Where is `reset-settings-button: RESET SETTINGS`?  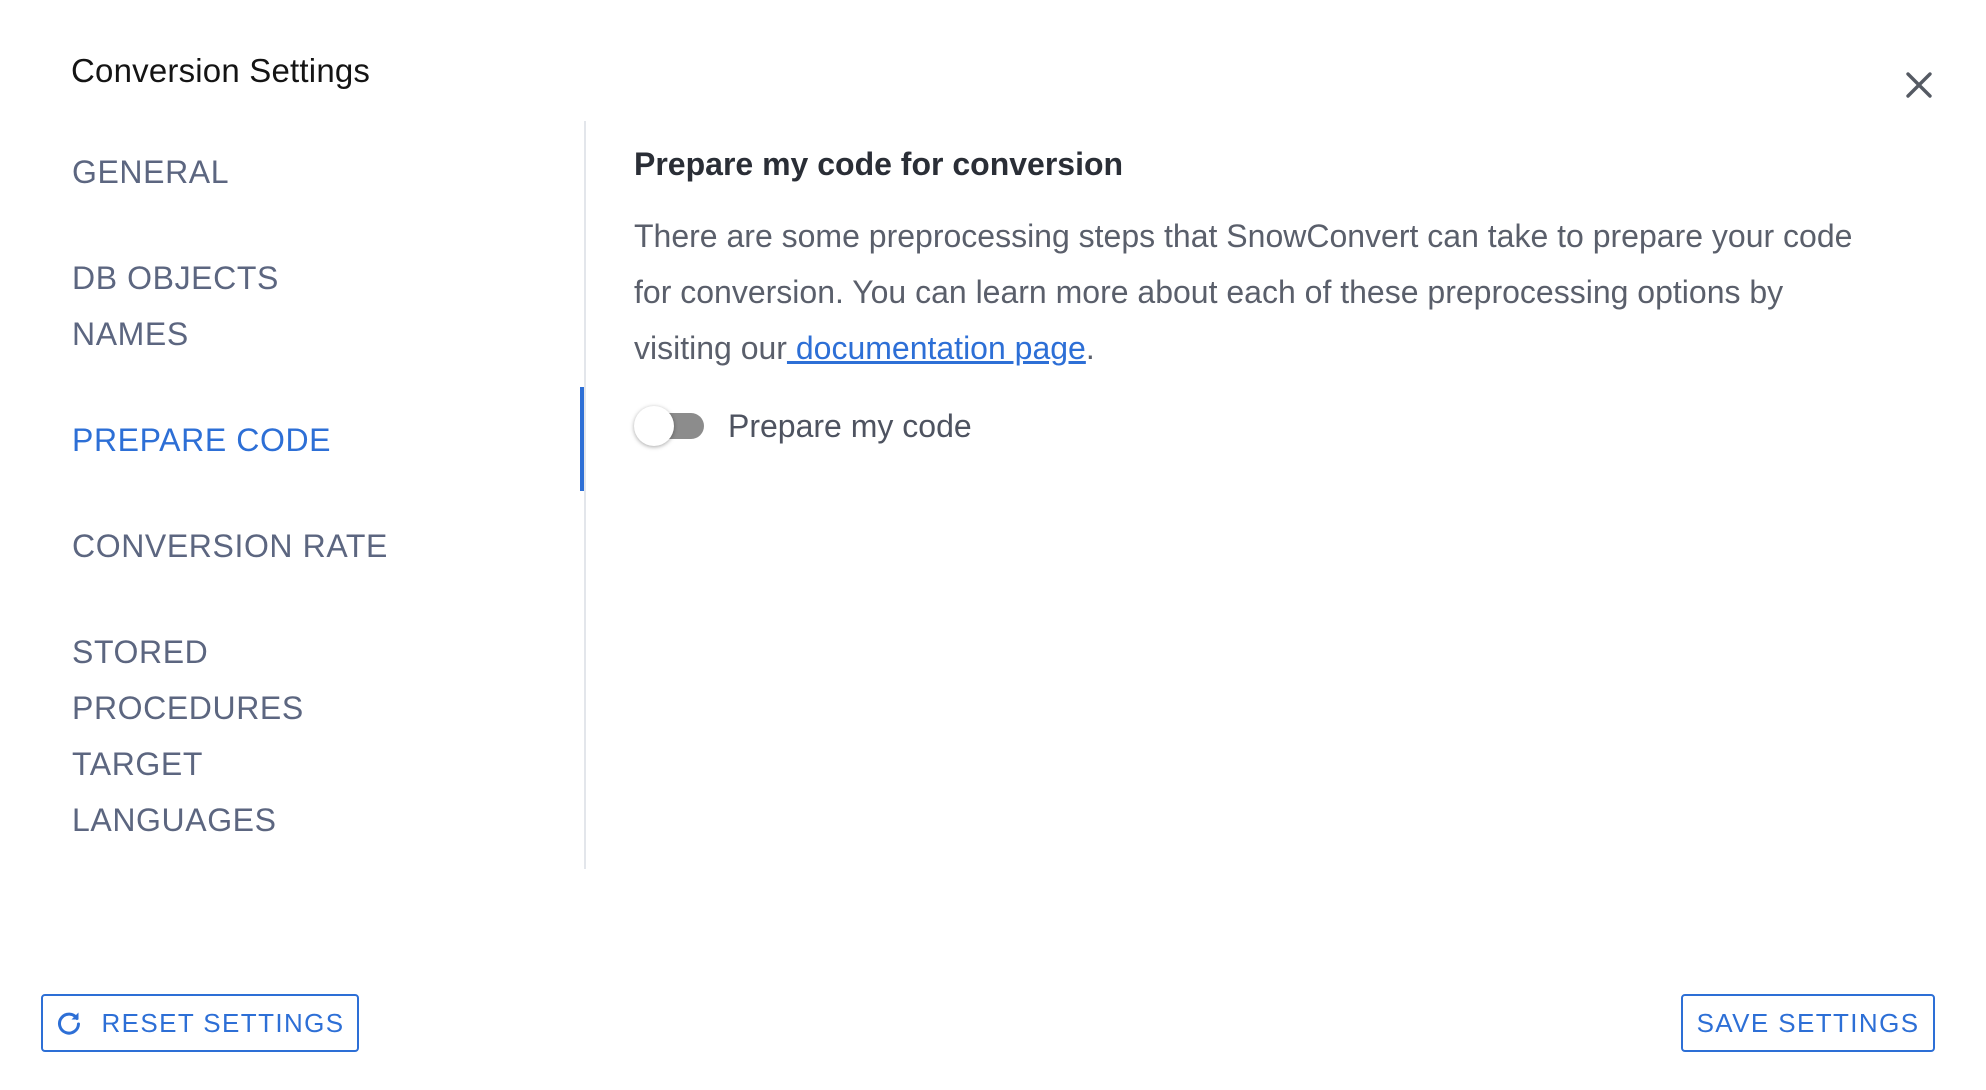
reset-settings-button: RESET SETTINGS is located at coordinates (200, 1023).